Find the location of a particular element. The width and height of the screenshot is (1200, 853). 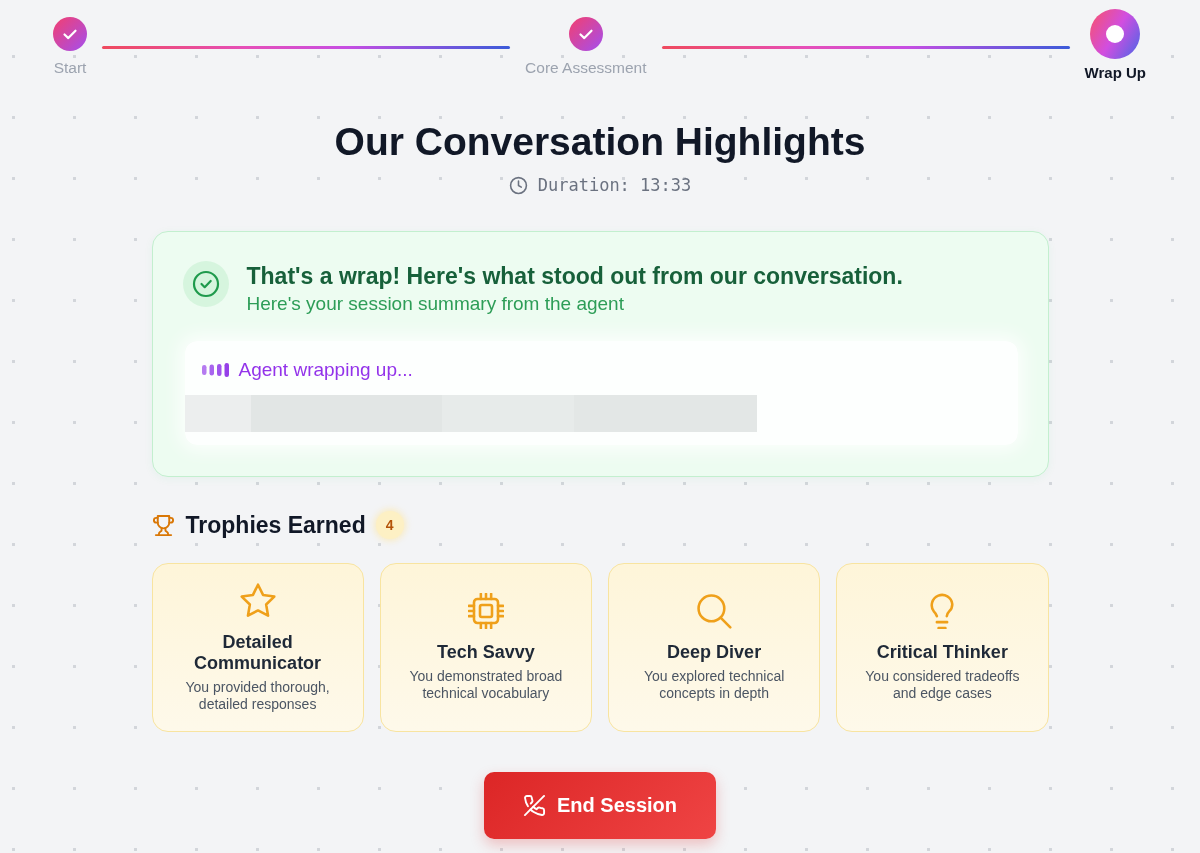

step-label: Start is located at coordinates (70, 68).